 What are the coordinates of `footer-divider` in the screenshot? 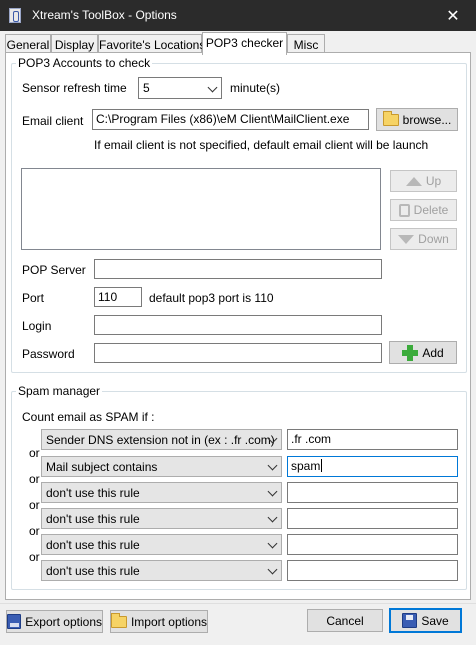 It's located at (238, 603).